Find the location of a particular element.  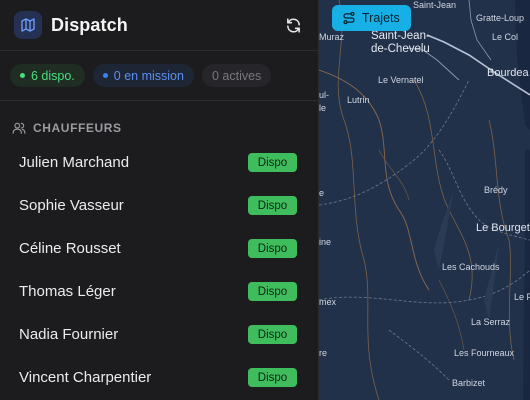

map-label: Les Cachouds is located at coordinates (471, 267).